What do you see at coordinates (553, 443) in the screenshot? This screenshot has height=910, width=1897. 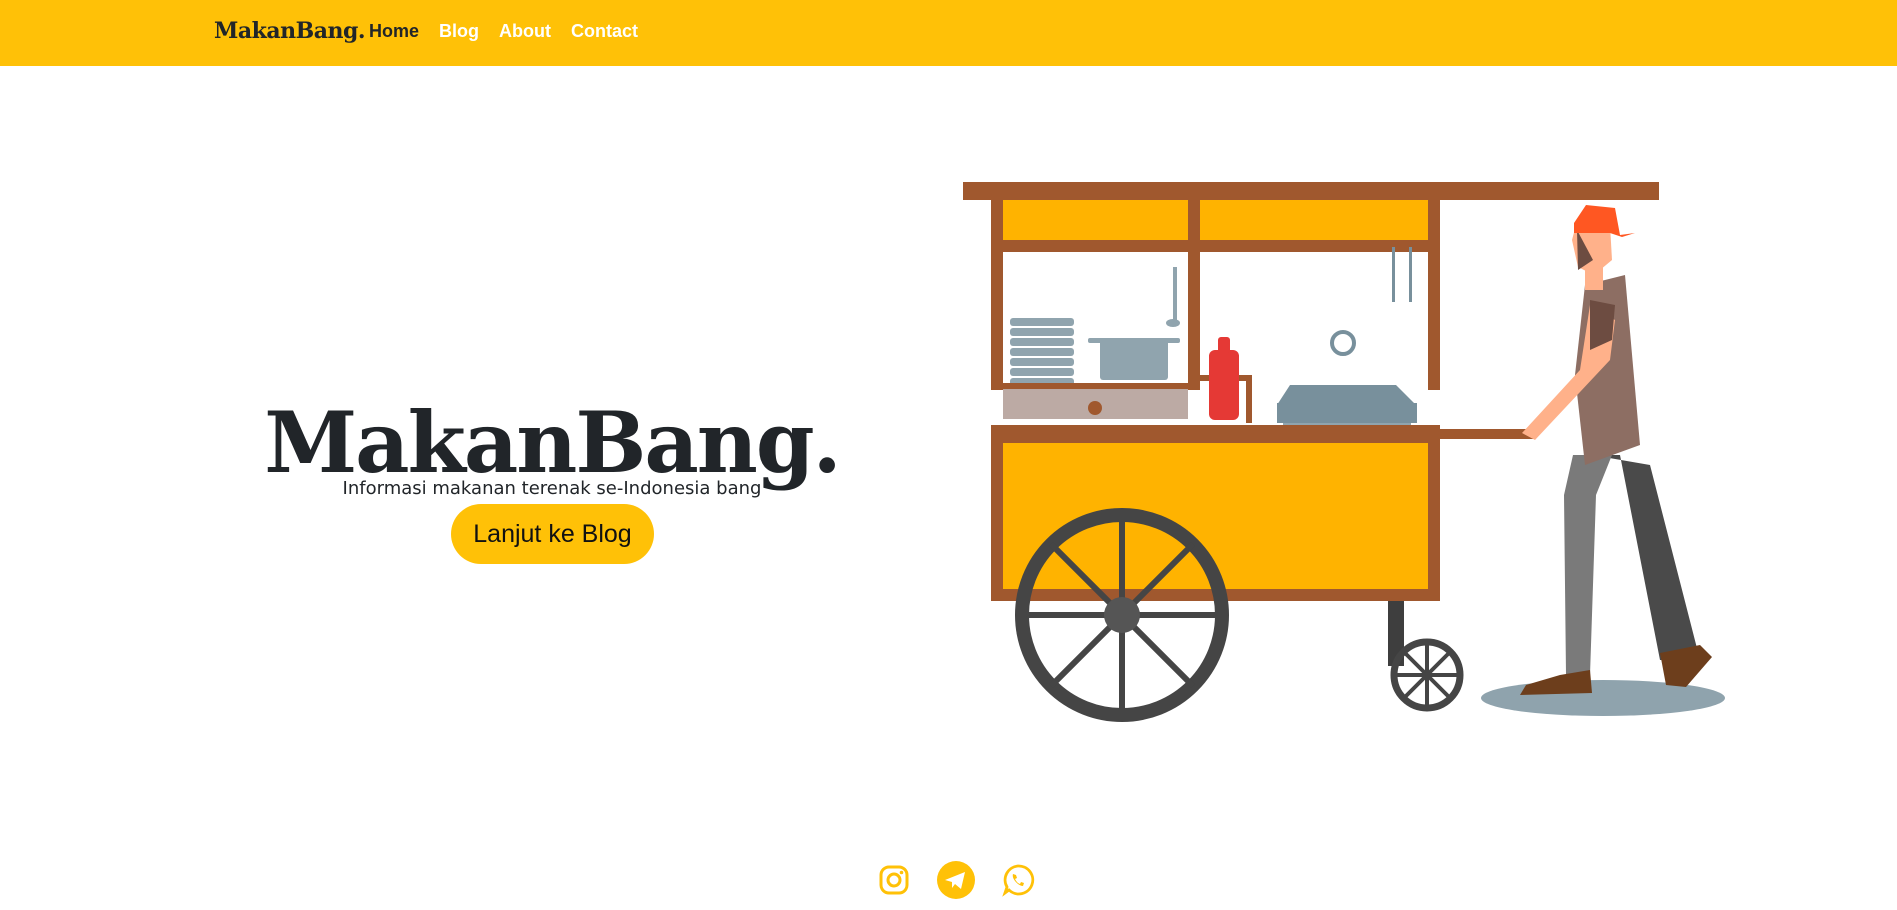 I see `hero-title: MakanBang.` at bounding box center [553, 443].